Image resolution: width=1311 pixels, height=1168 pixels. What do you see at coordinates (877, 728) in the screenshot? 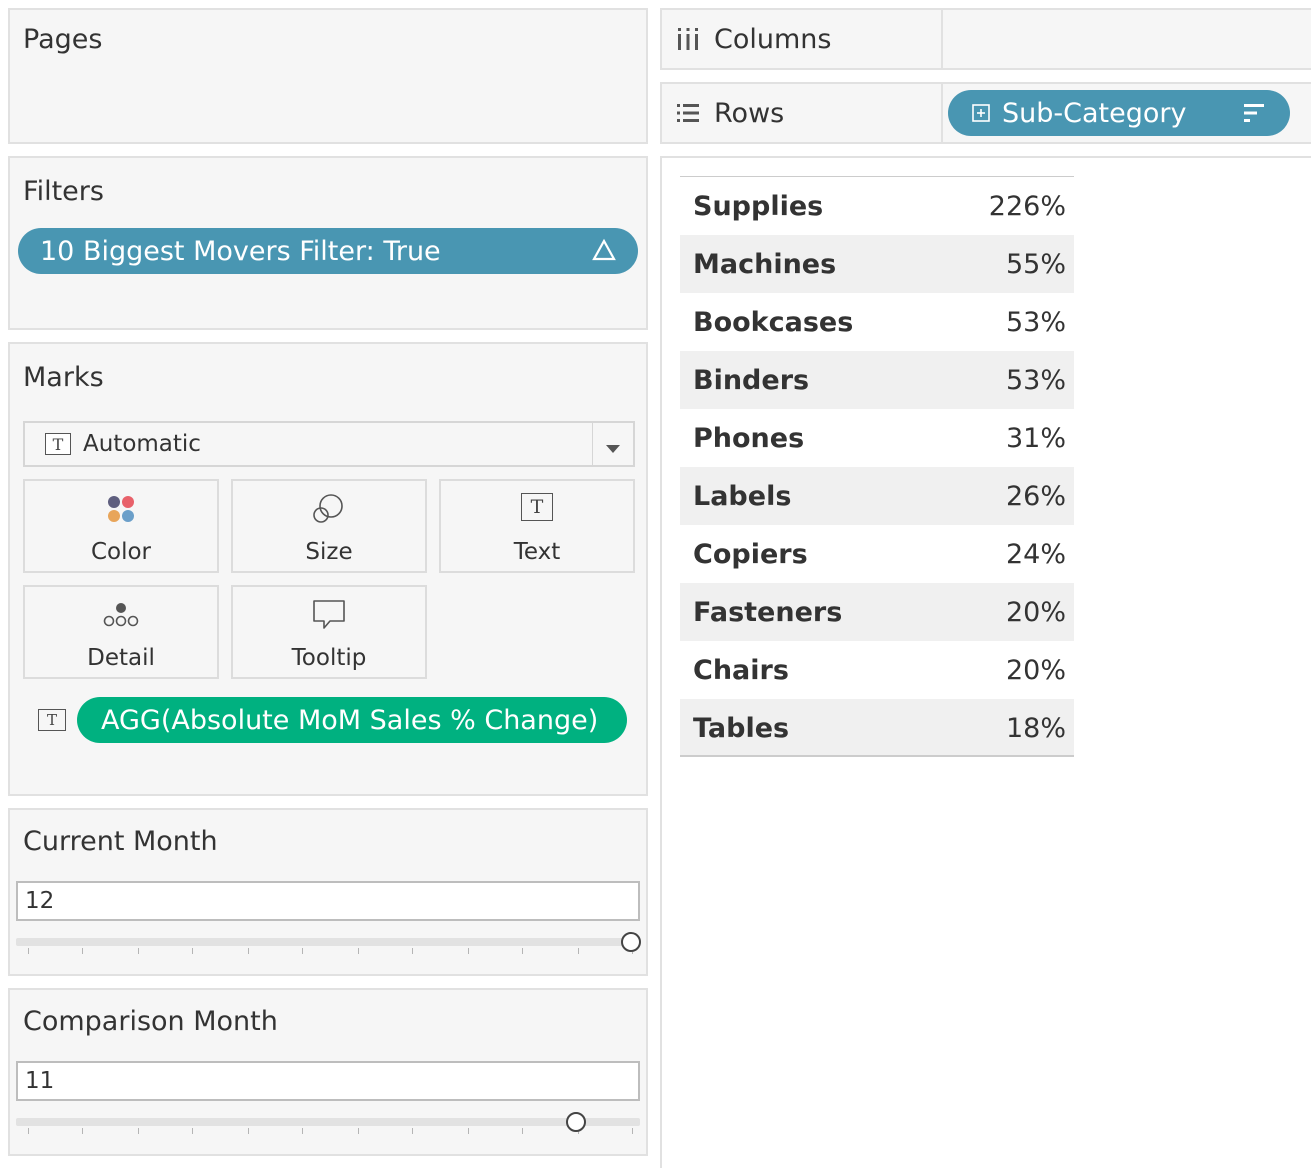
I see `table-row: Tables 18%` at bounding box center [877, 728].